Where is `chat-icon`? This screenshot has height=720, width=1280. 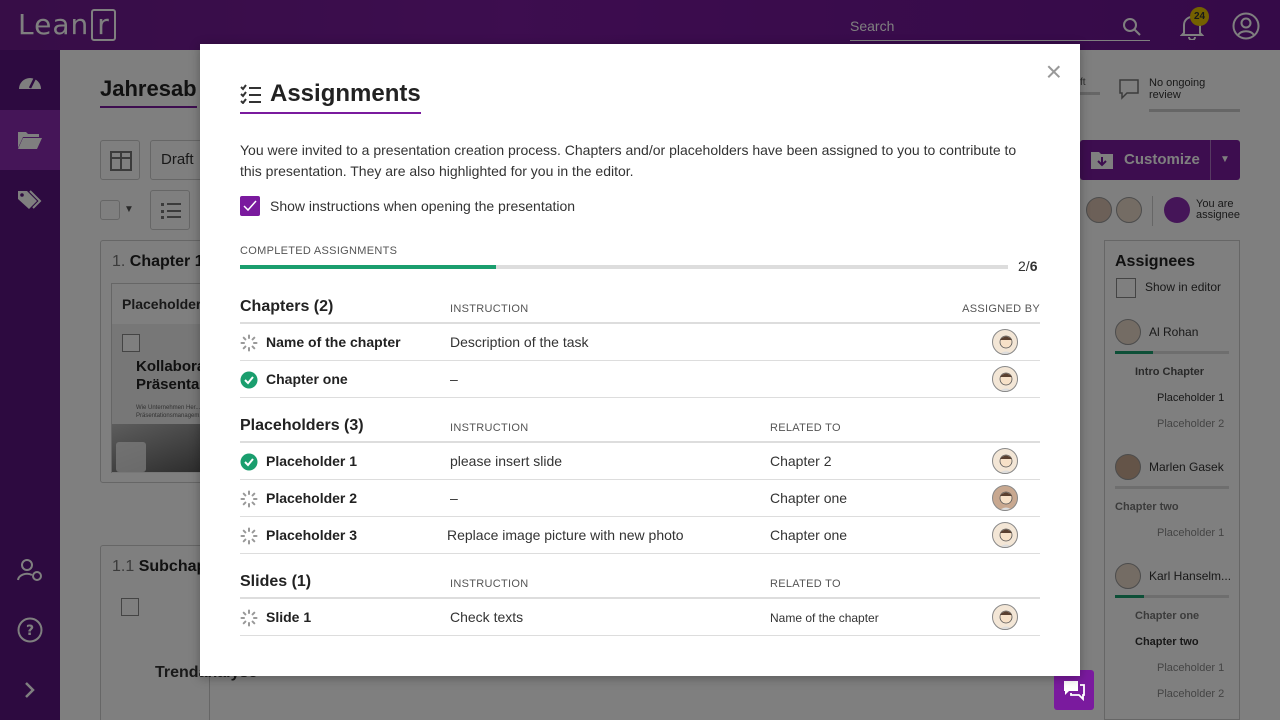
chat-icon is located at coordinates (1074, 691).